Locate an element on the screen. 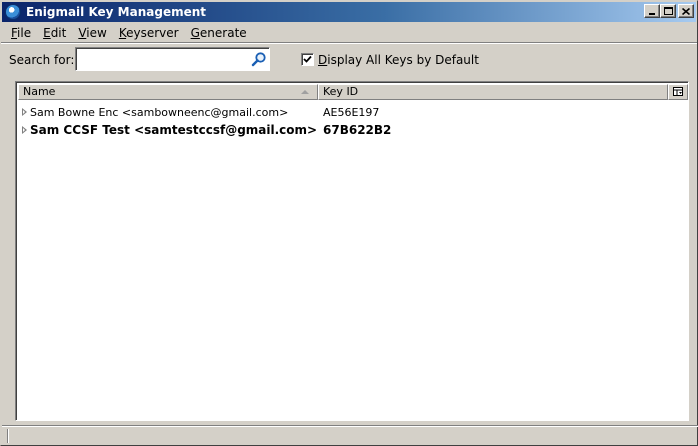 The image size is (698, 446). menu-edit-mnemonic: E is located at coordinates (47, 32).